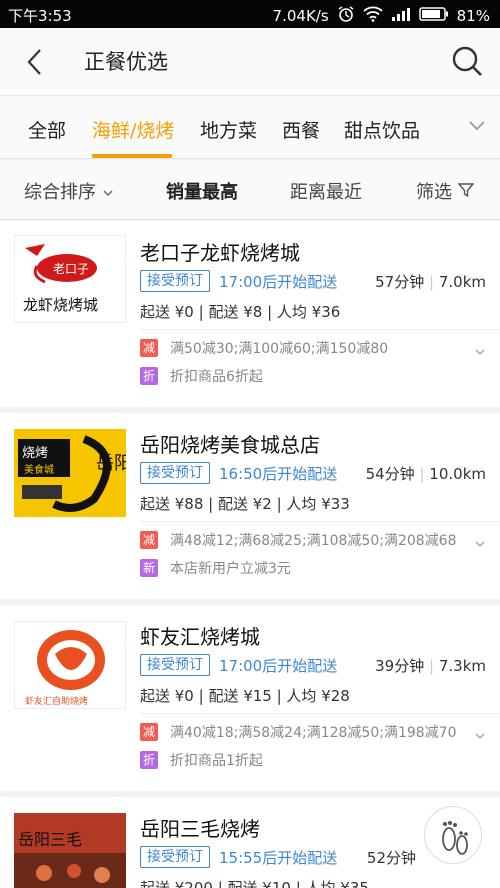  What do you see at coordinates (70, 279) in the screenshot?
I see `restaurant-logo: 老口子 龙虾烧烤城` at bounding box center [70, 279].